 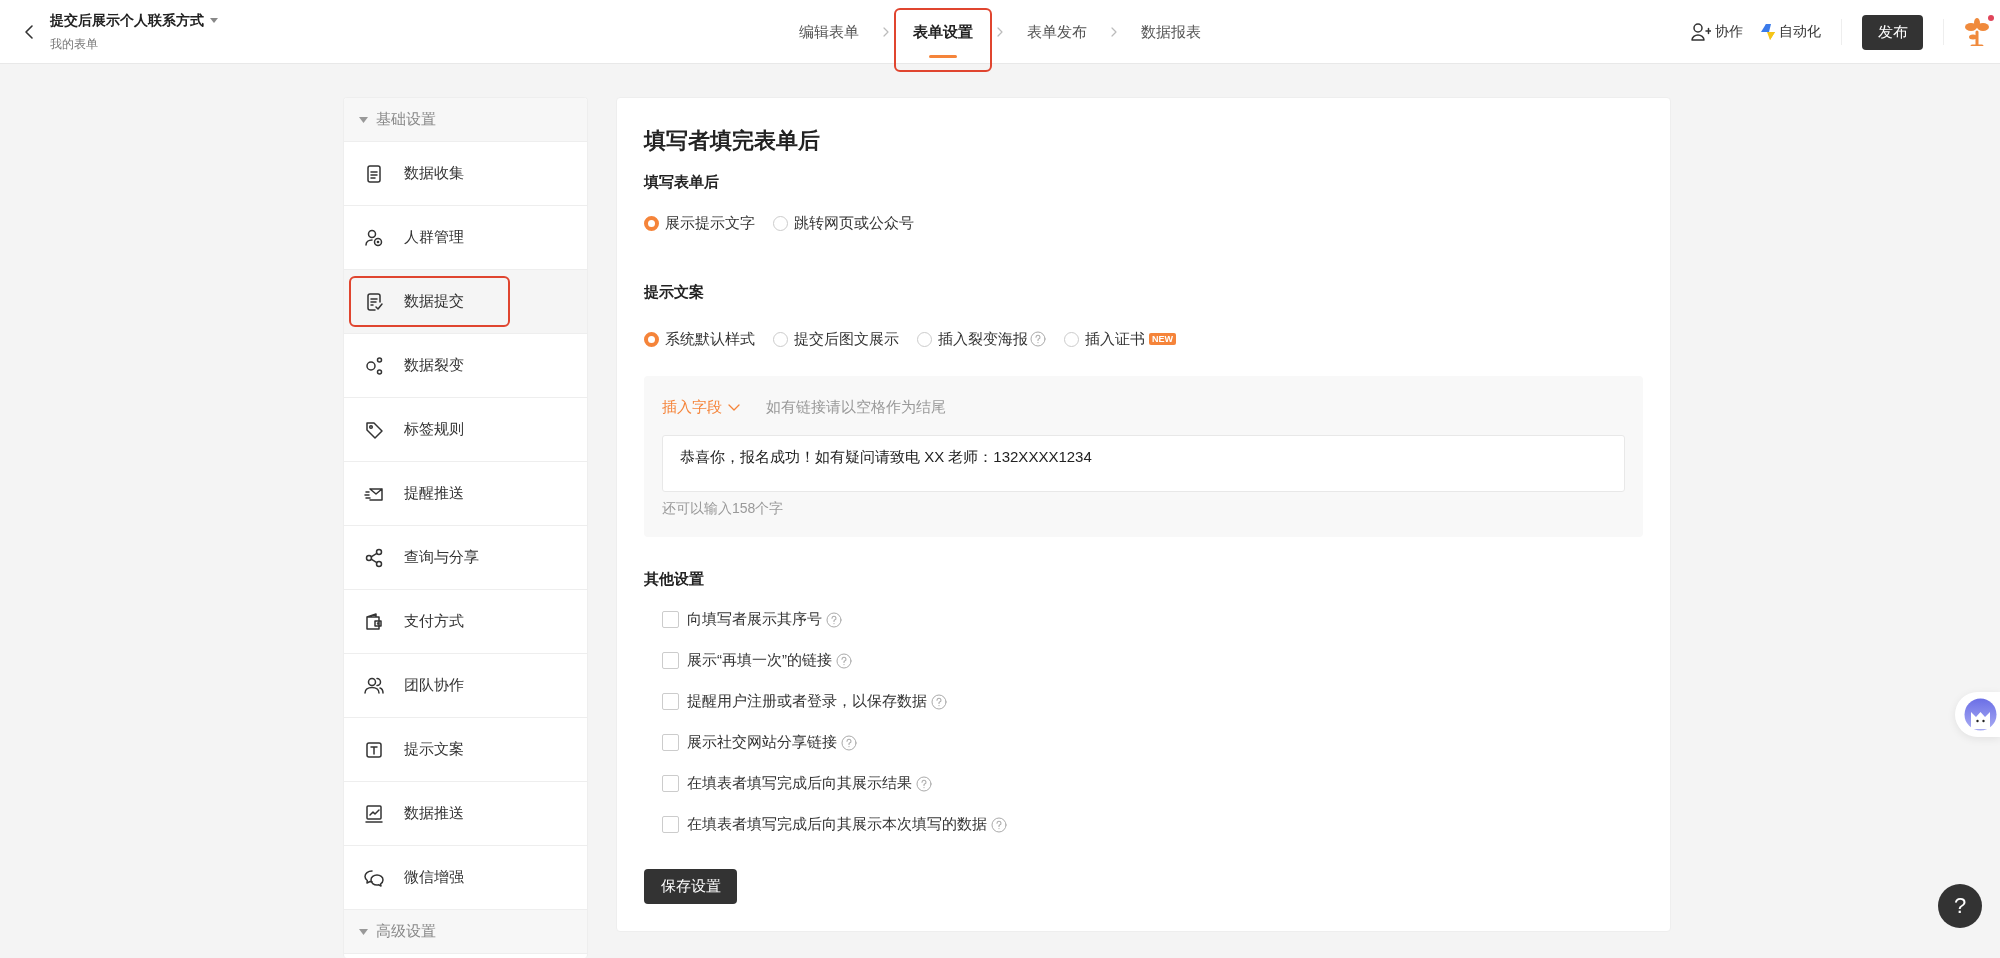 What do you see at coordinates (465, 686) in the screenshot?
I see `sidebar-item: 团队协作` at bounding box center [465, 686].